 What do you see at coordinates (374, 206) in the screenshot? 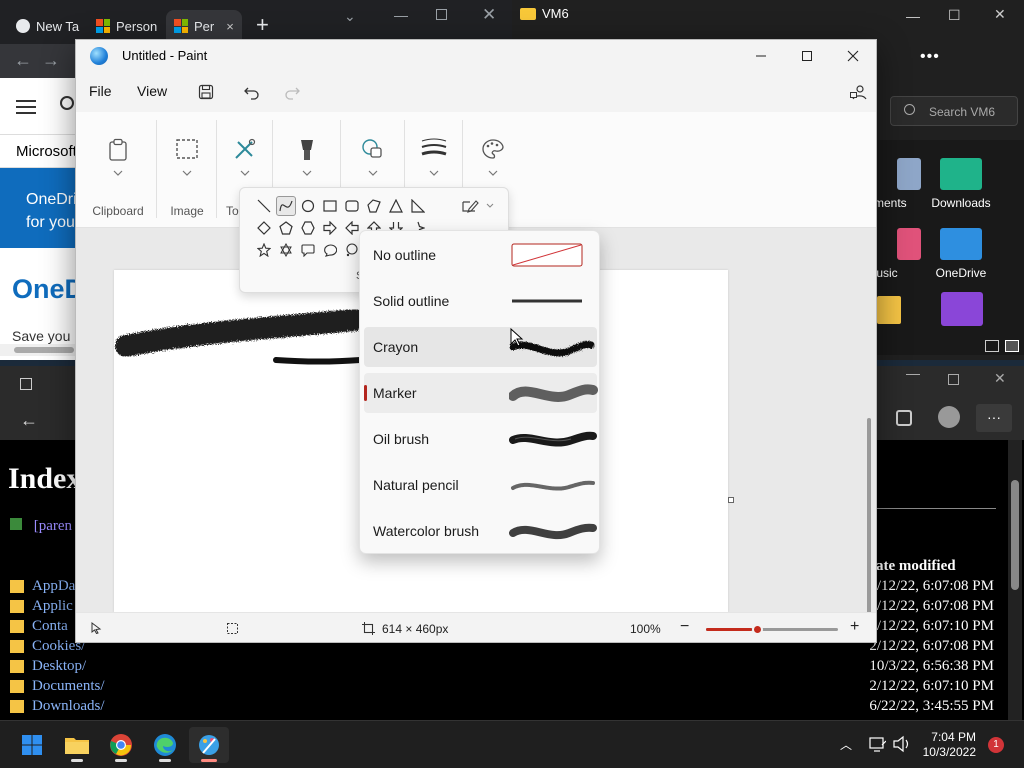
I see `shape-polygon` at bounding box center [374, 206].